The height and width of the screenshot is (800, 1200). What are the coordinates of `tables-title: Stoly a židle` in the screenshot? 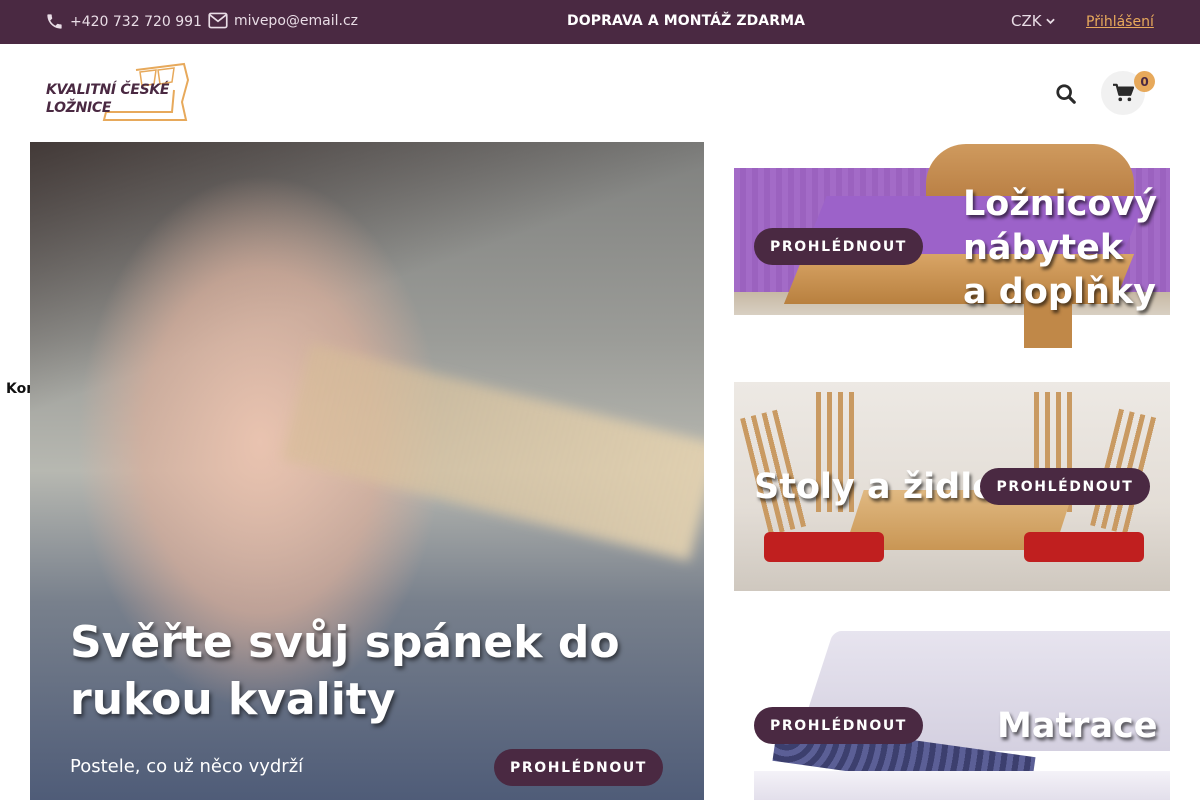 It's located at (875, 487).